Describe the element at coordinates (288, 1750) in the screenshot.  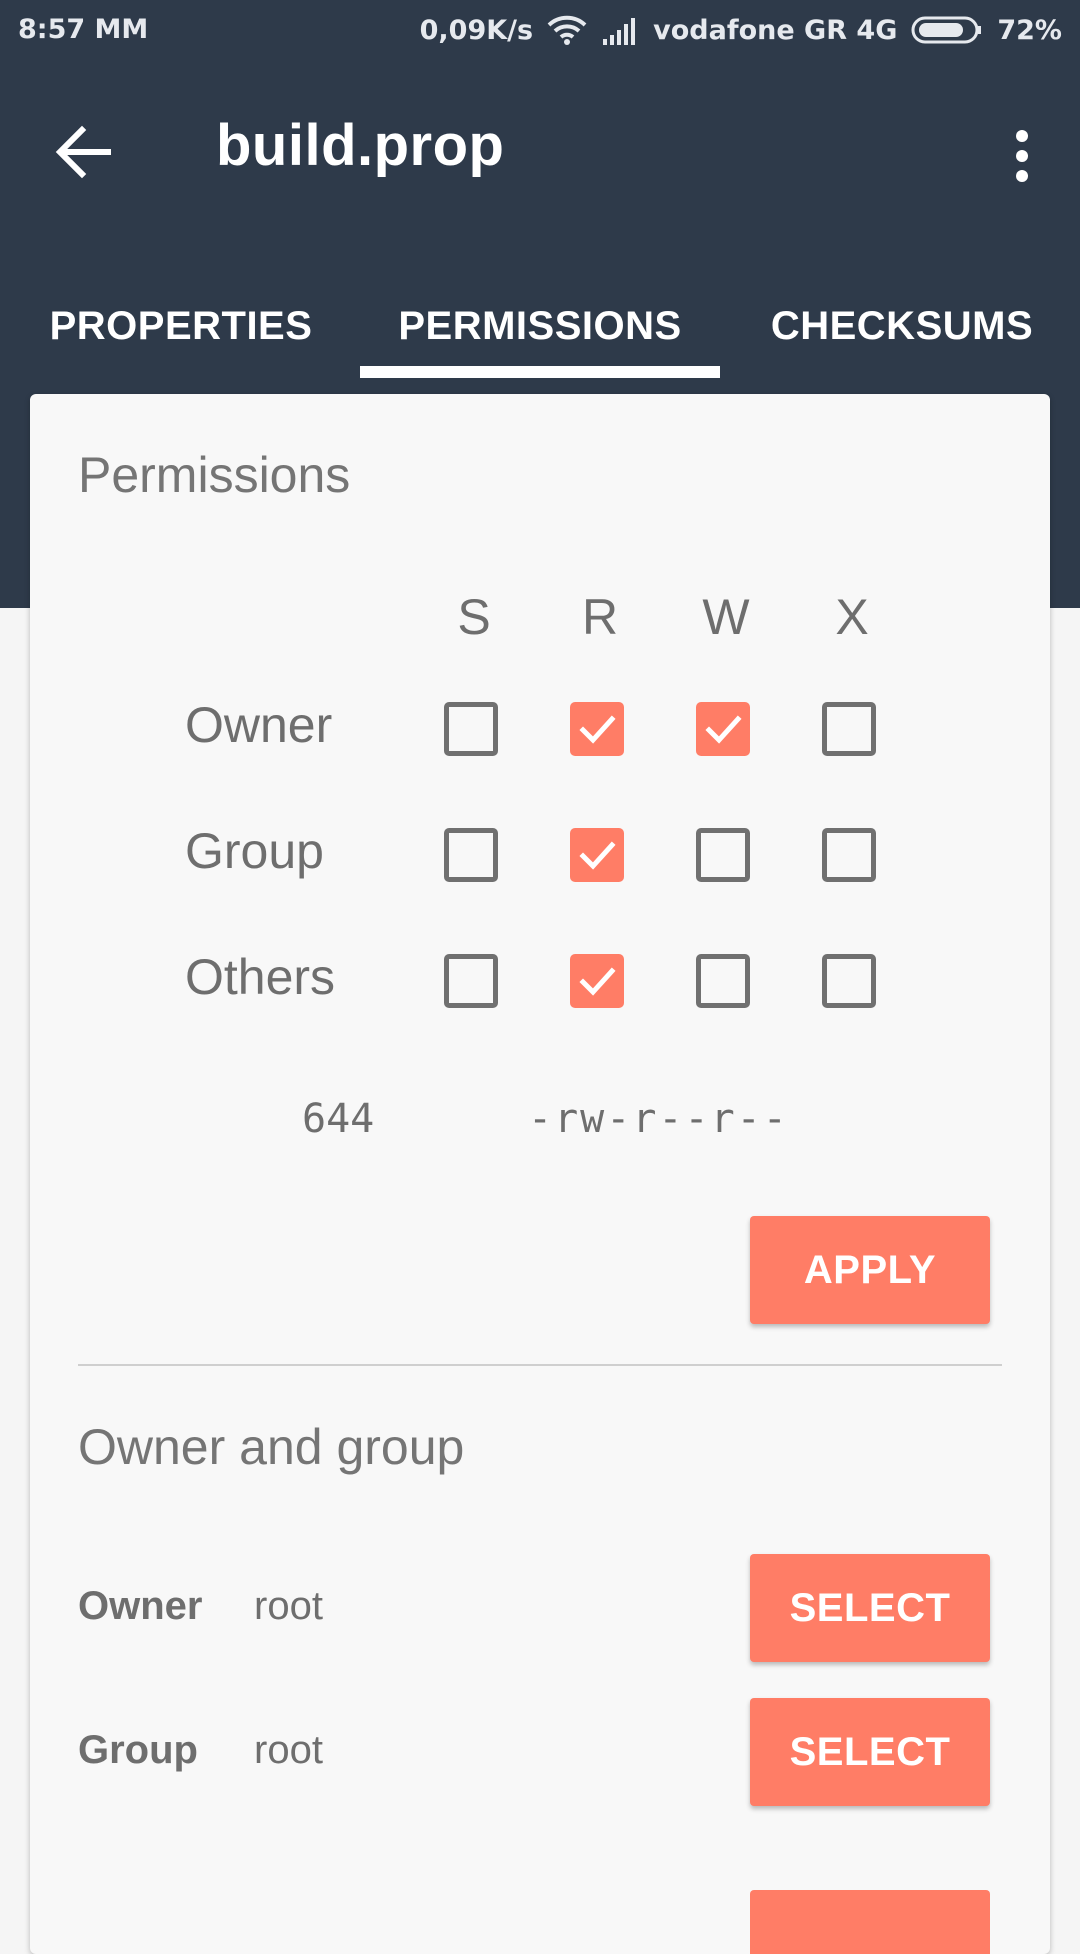
I see `group-value: root` at that location.